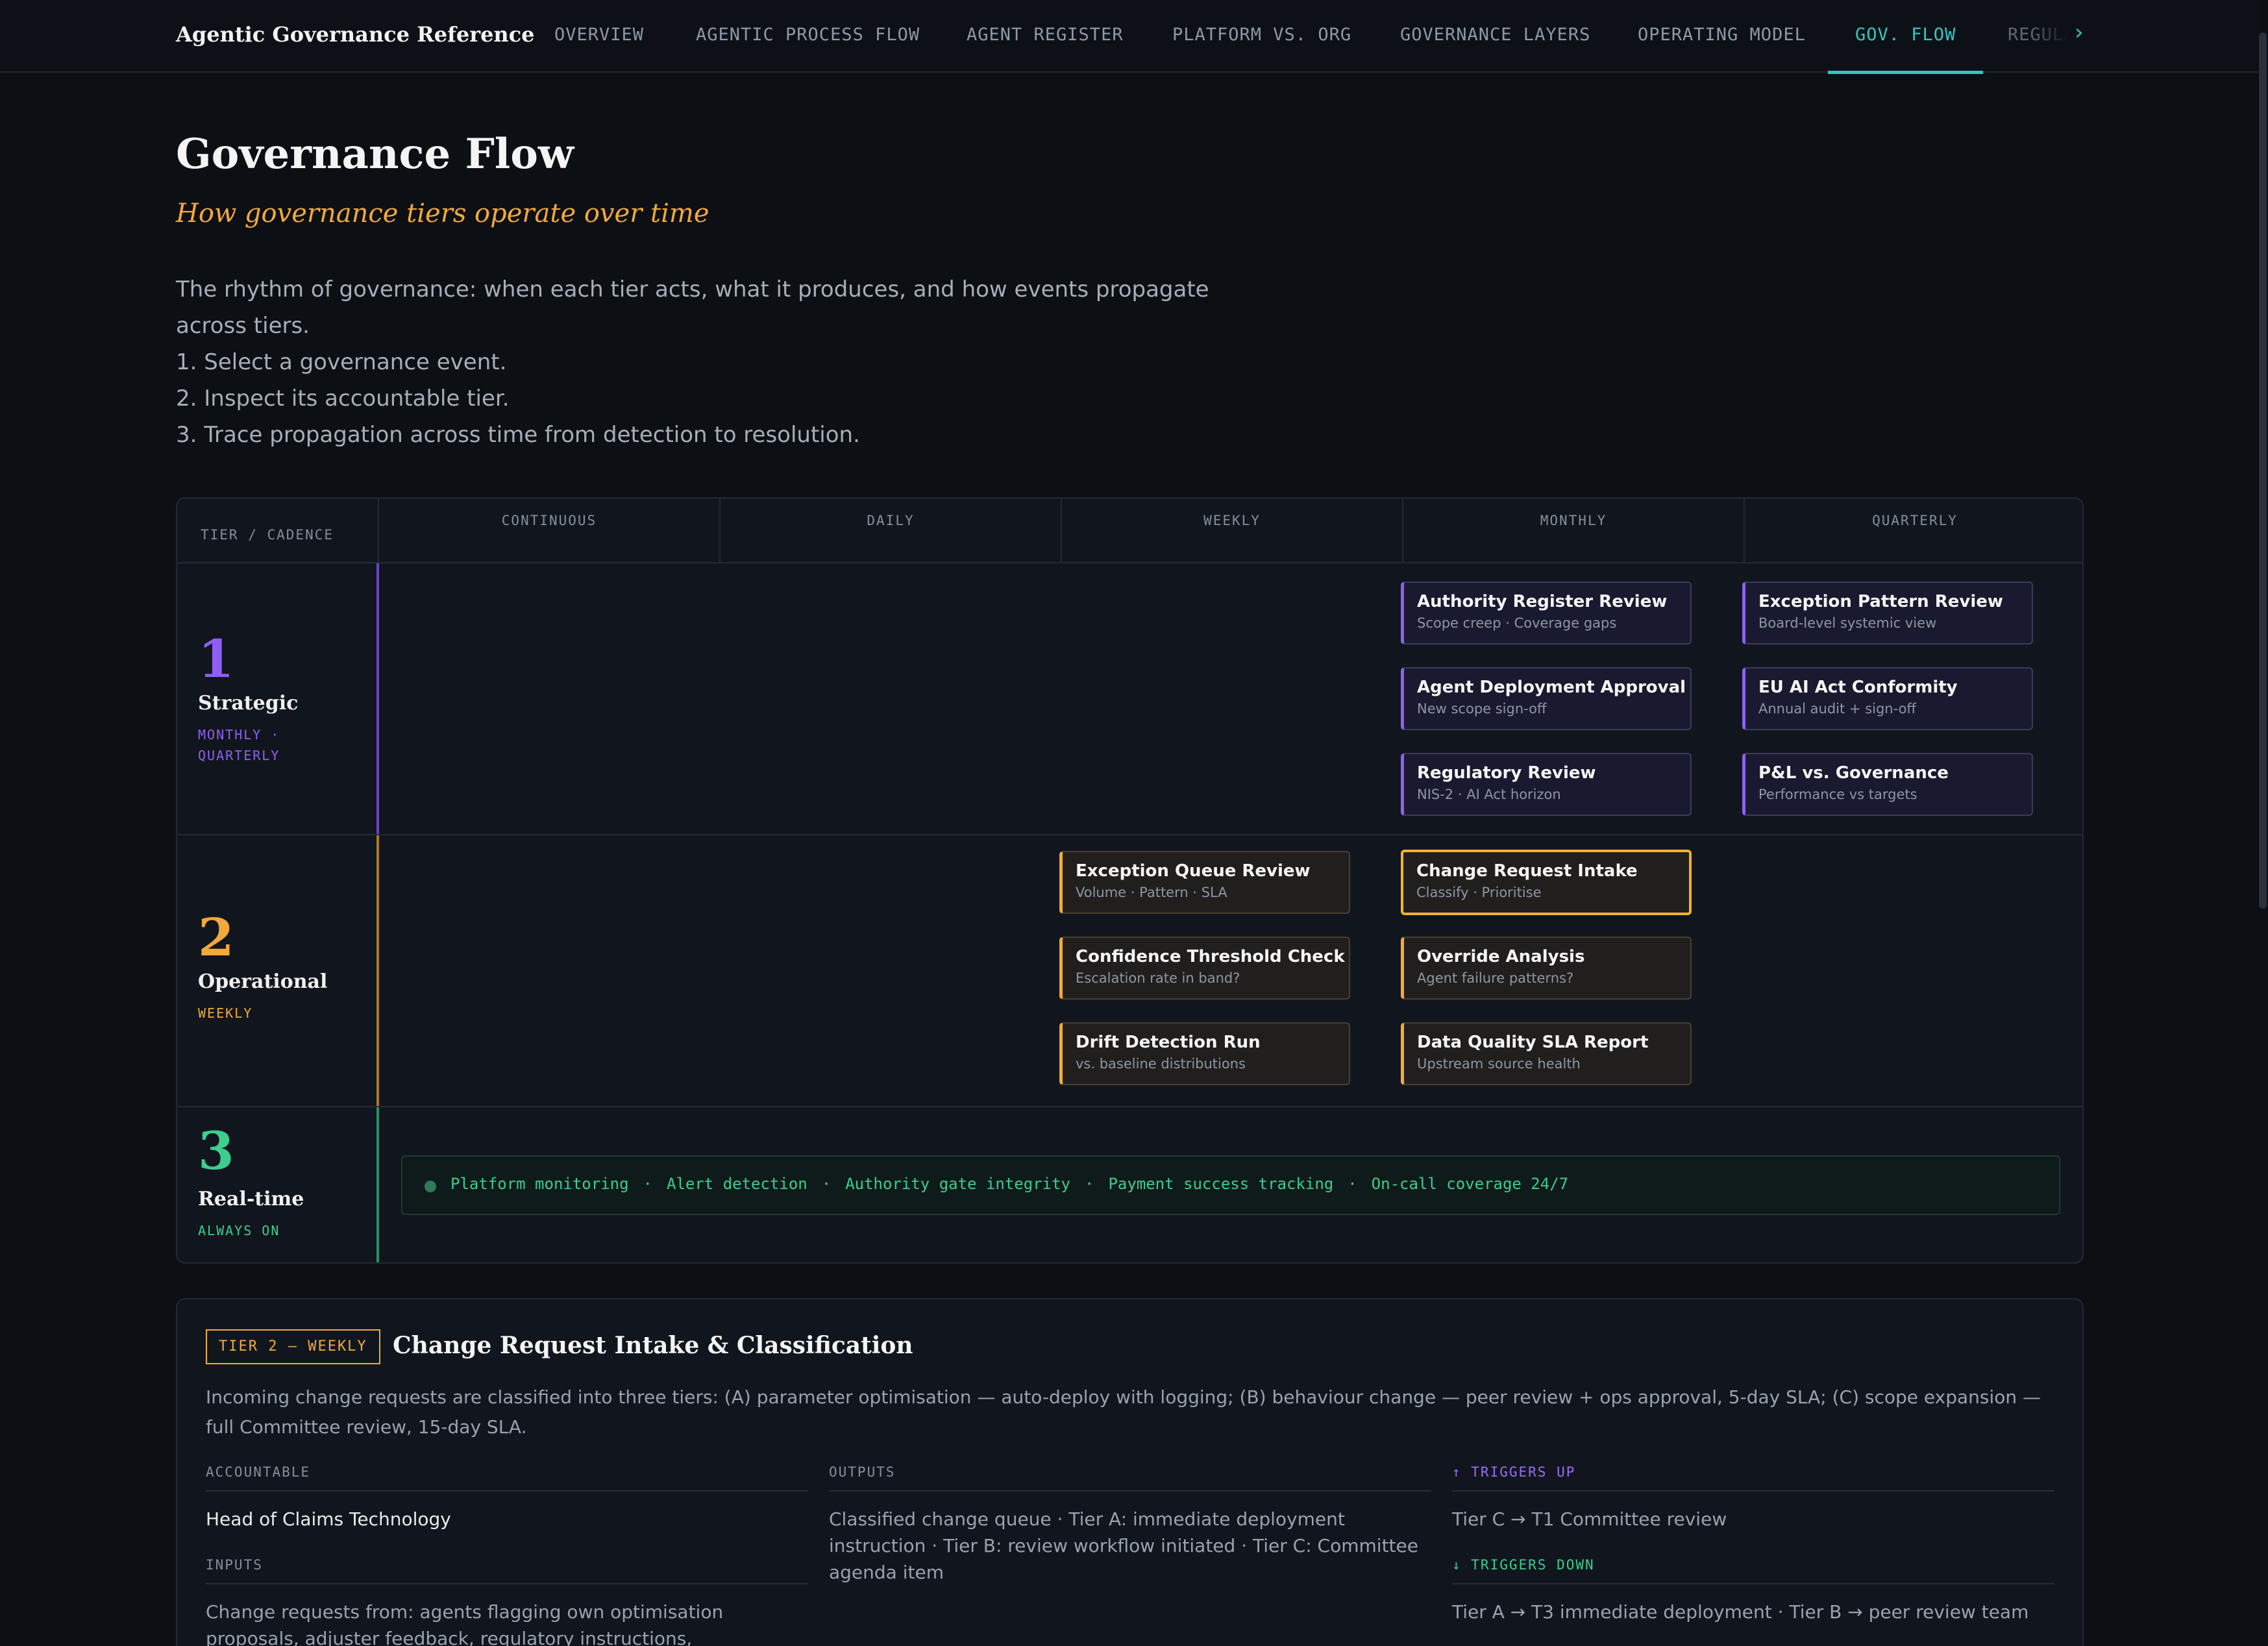 The image size is (2268, 1646). I want to click on event-title: Exception Pattern Review, so click(1880, 601).